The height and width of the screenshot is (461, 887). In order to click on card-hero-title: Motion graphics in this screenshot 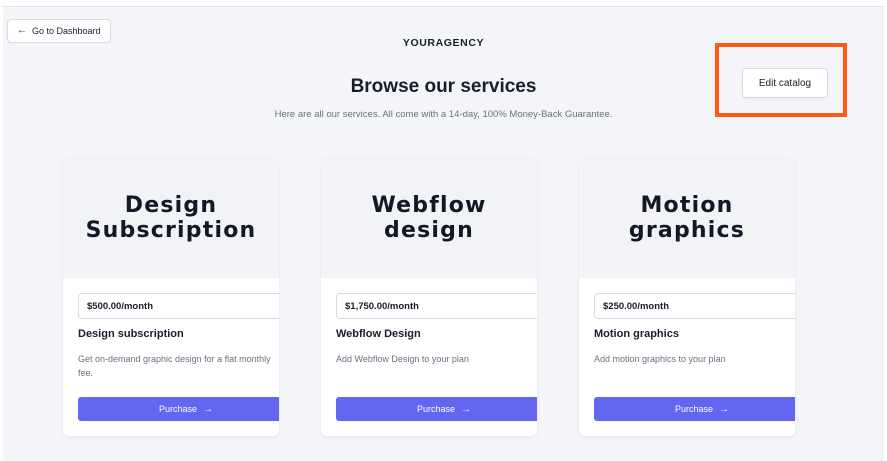, I will do `click(687, 217)`.